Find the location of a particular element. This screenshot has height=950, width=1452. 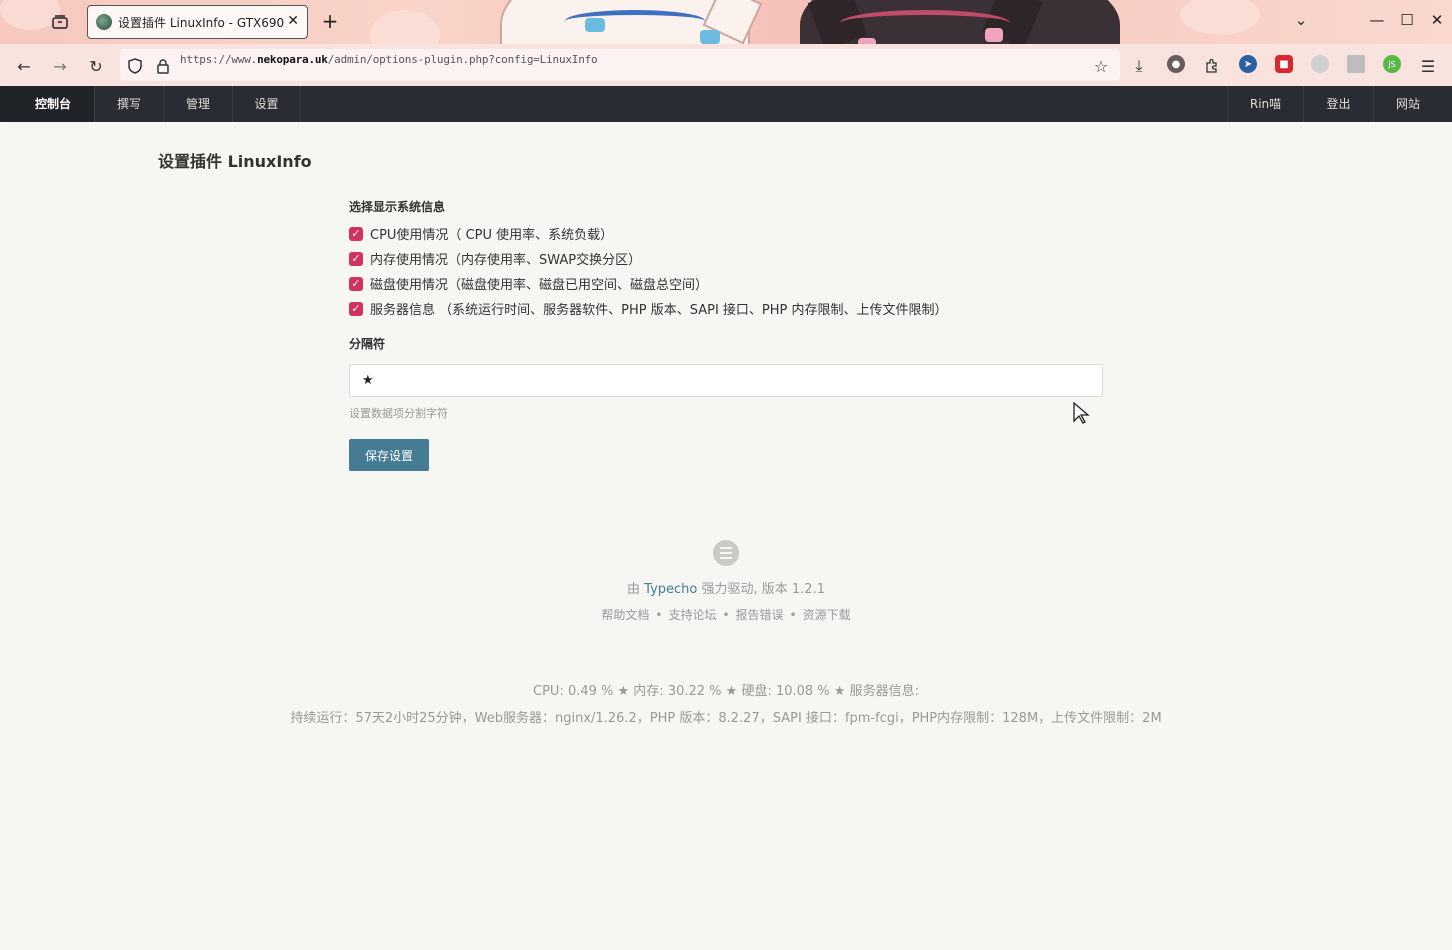

powered-prefix: 由 is located at coordinates (636, 589).